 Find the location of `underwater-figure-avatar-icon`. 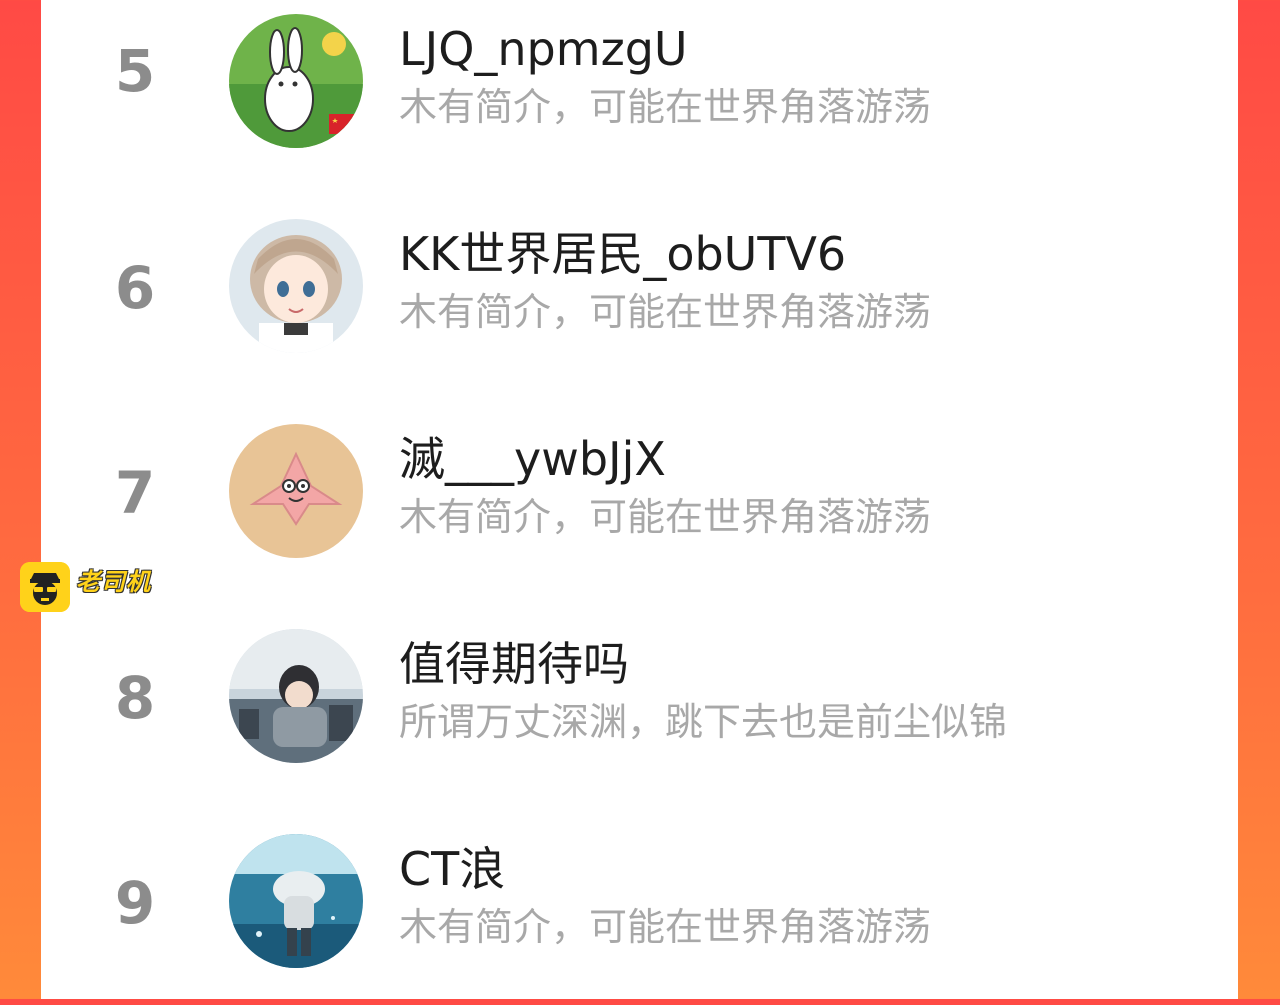

underwater-figure-avatar-icon is located at coordinates (296, 901).